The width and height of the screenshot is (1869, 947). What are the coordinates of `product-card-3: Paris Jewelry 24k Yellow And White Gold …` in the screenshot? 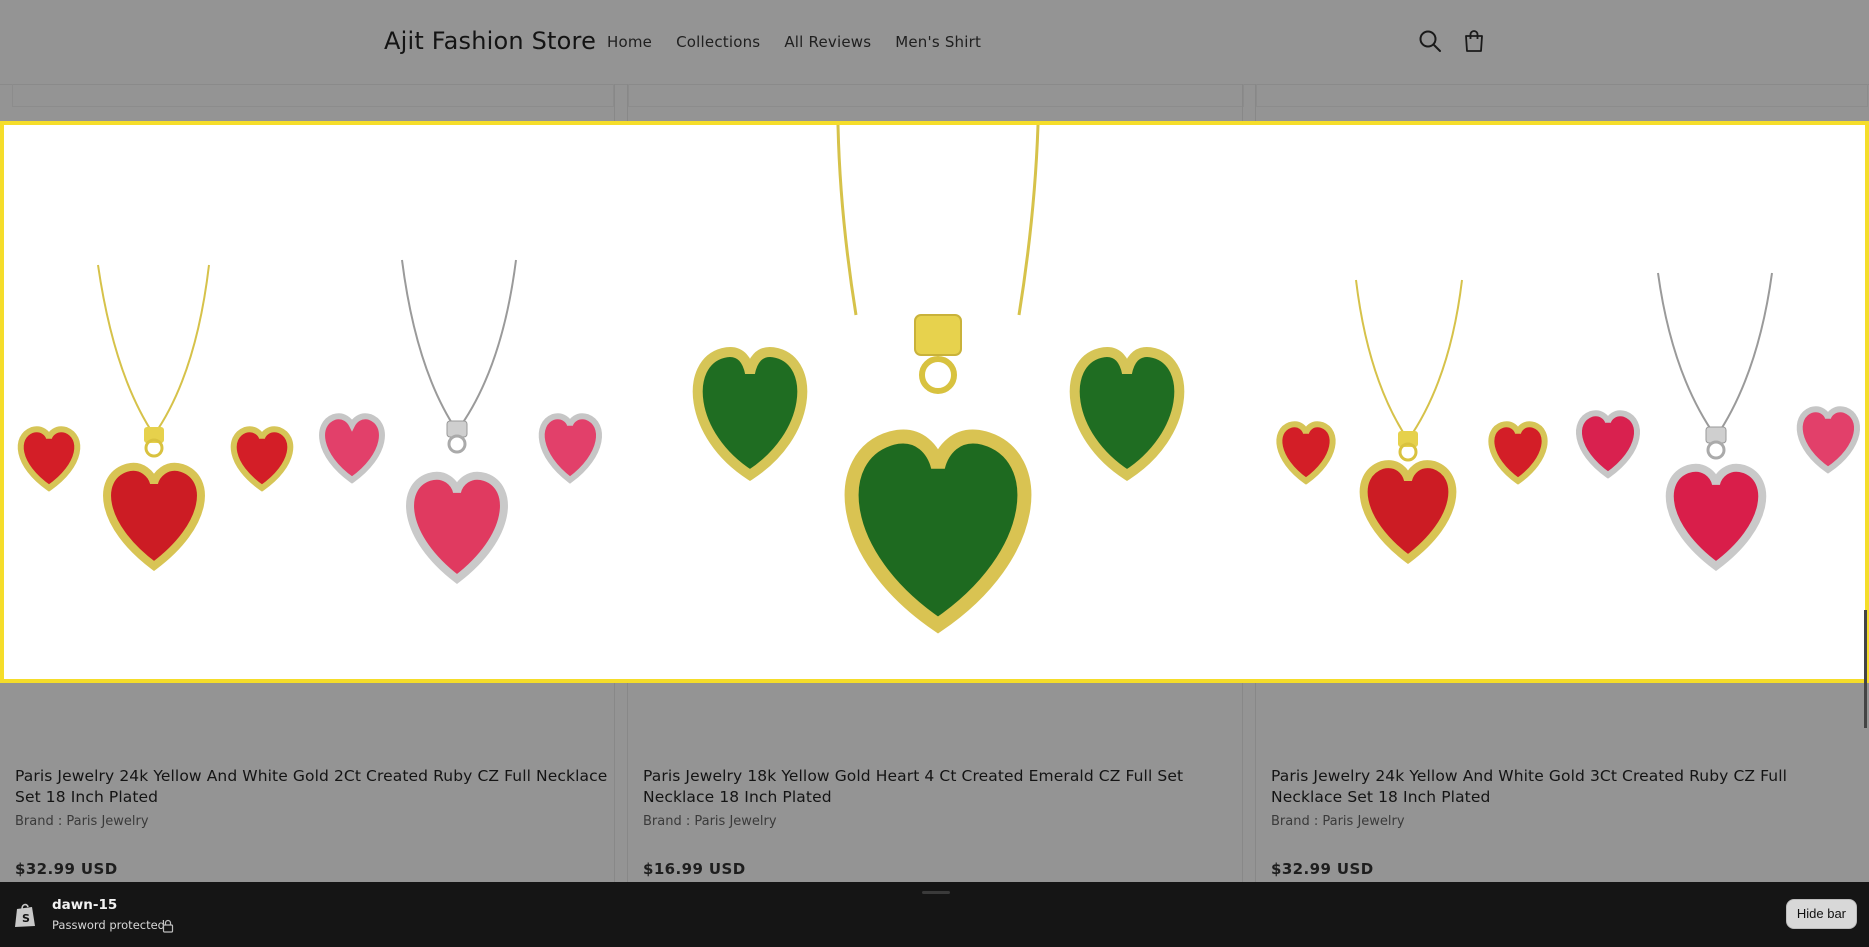 It's located at (1563, 797).